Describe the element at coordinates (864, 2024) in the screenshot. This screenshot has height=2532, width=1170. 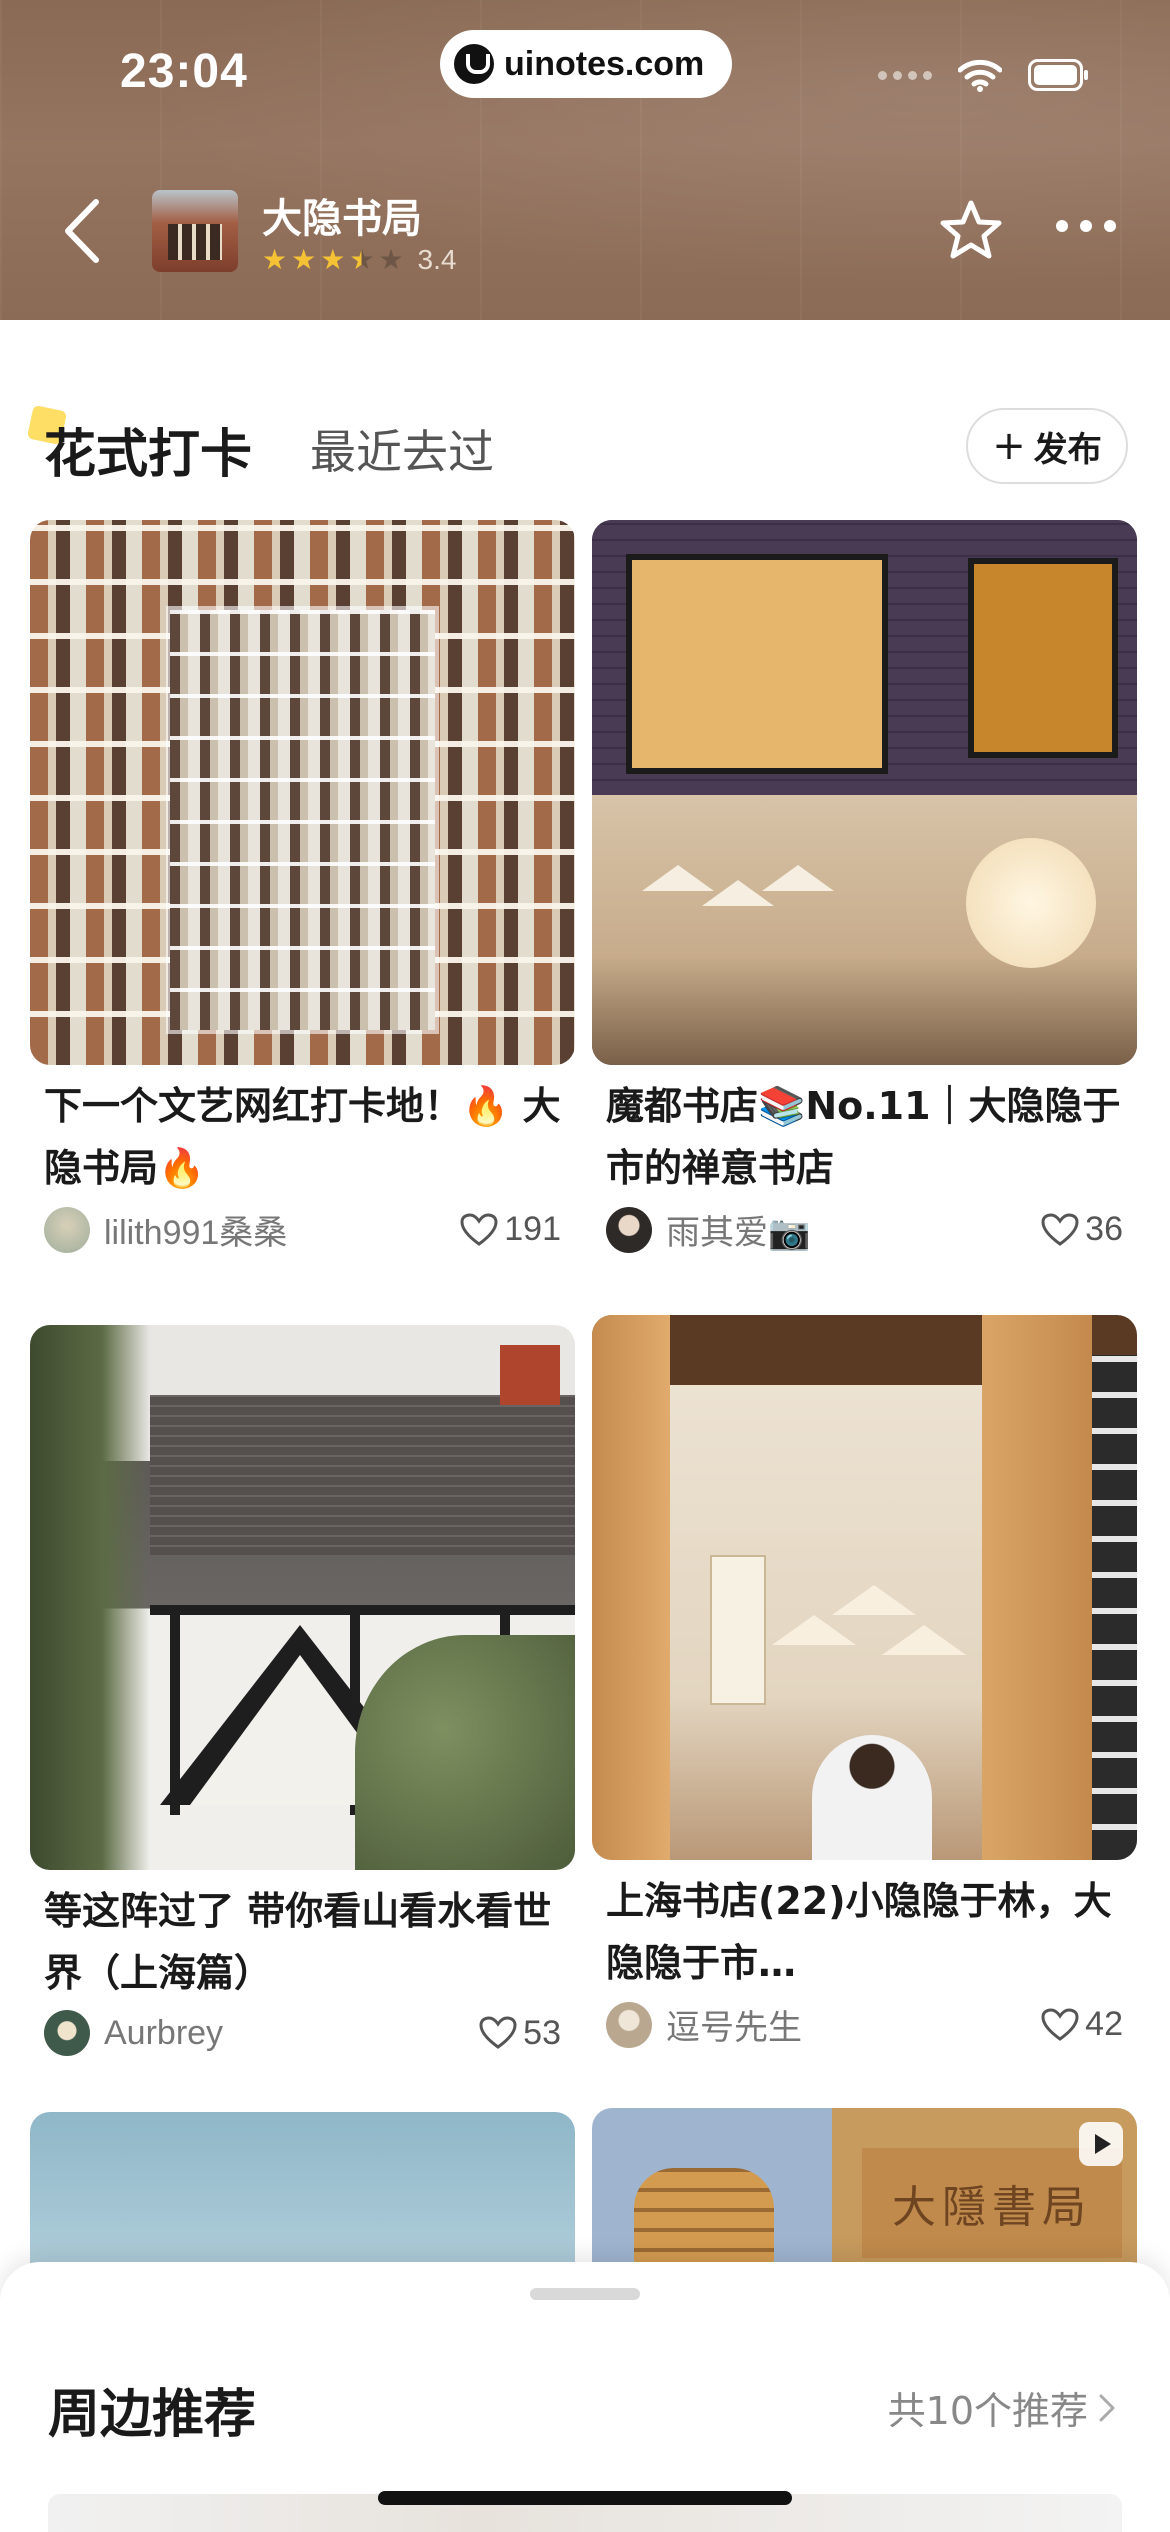
I see `post-meta: 逗号先生 42` at that location.